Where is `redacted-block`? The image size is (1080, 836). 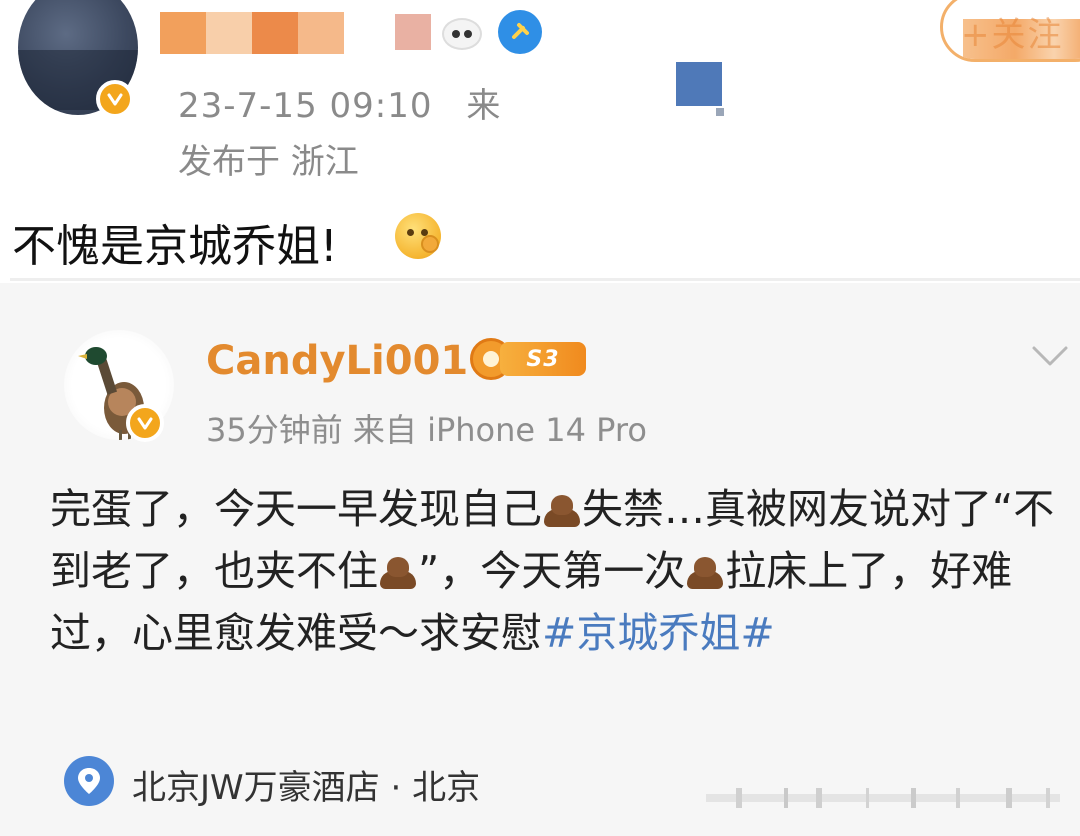 redacted-block is located at coordinates (699, 84).